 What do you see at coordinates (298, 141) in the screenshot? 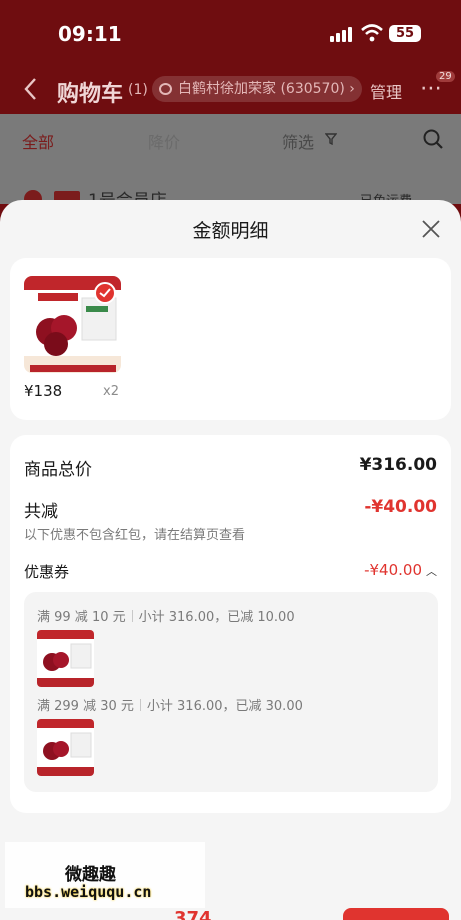
I see `filter-button: 筛选` at bounding box center [298, 141].